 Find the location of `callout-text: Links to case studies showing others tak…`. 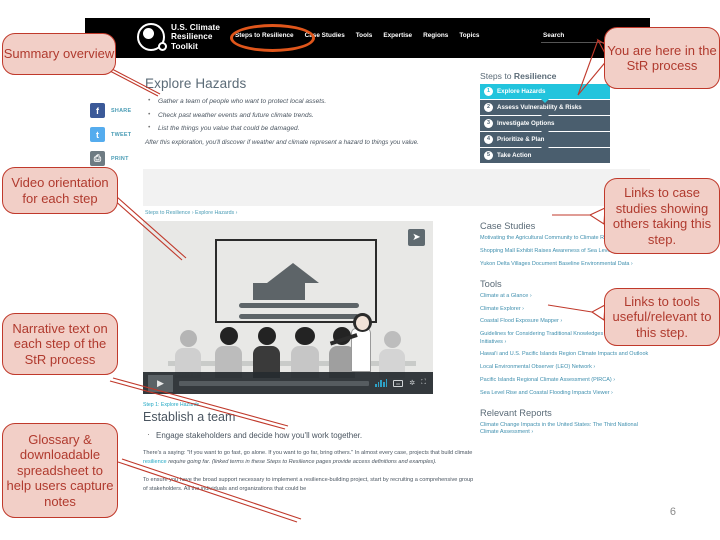

callout-text: Links to case studies showing others tak… is located at coordinates (662, 216).